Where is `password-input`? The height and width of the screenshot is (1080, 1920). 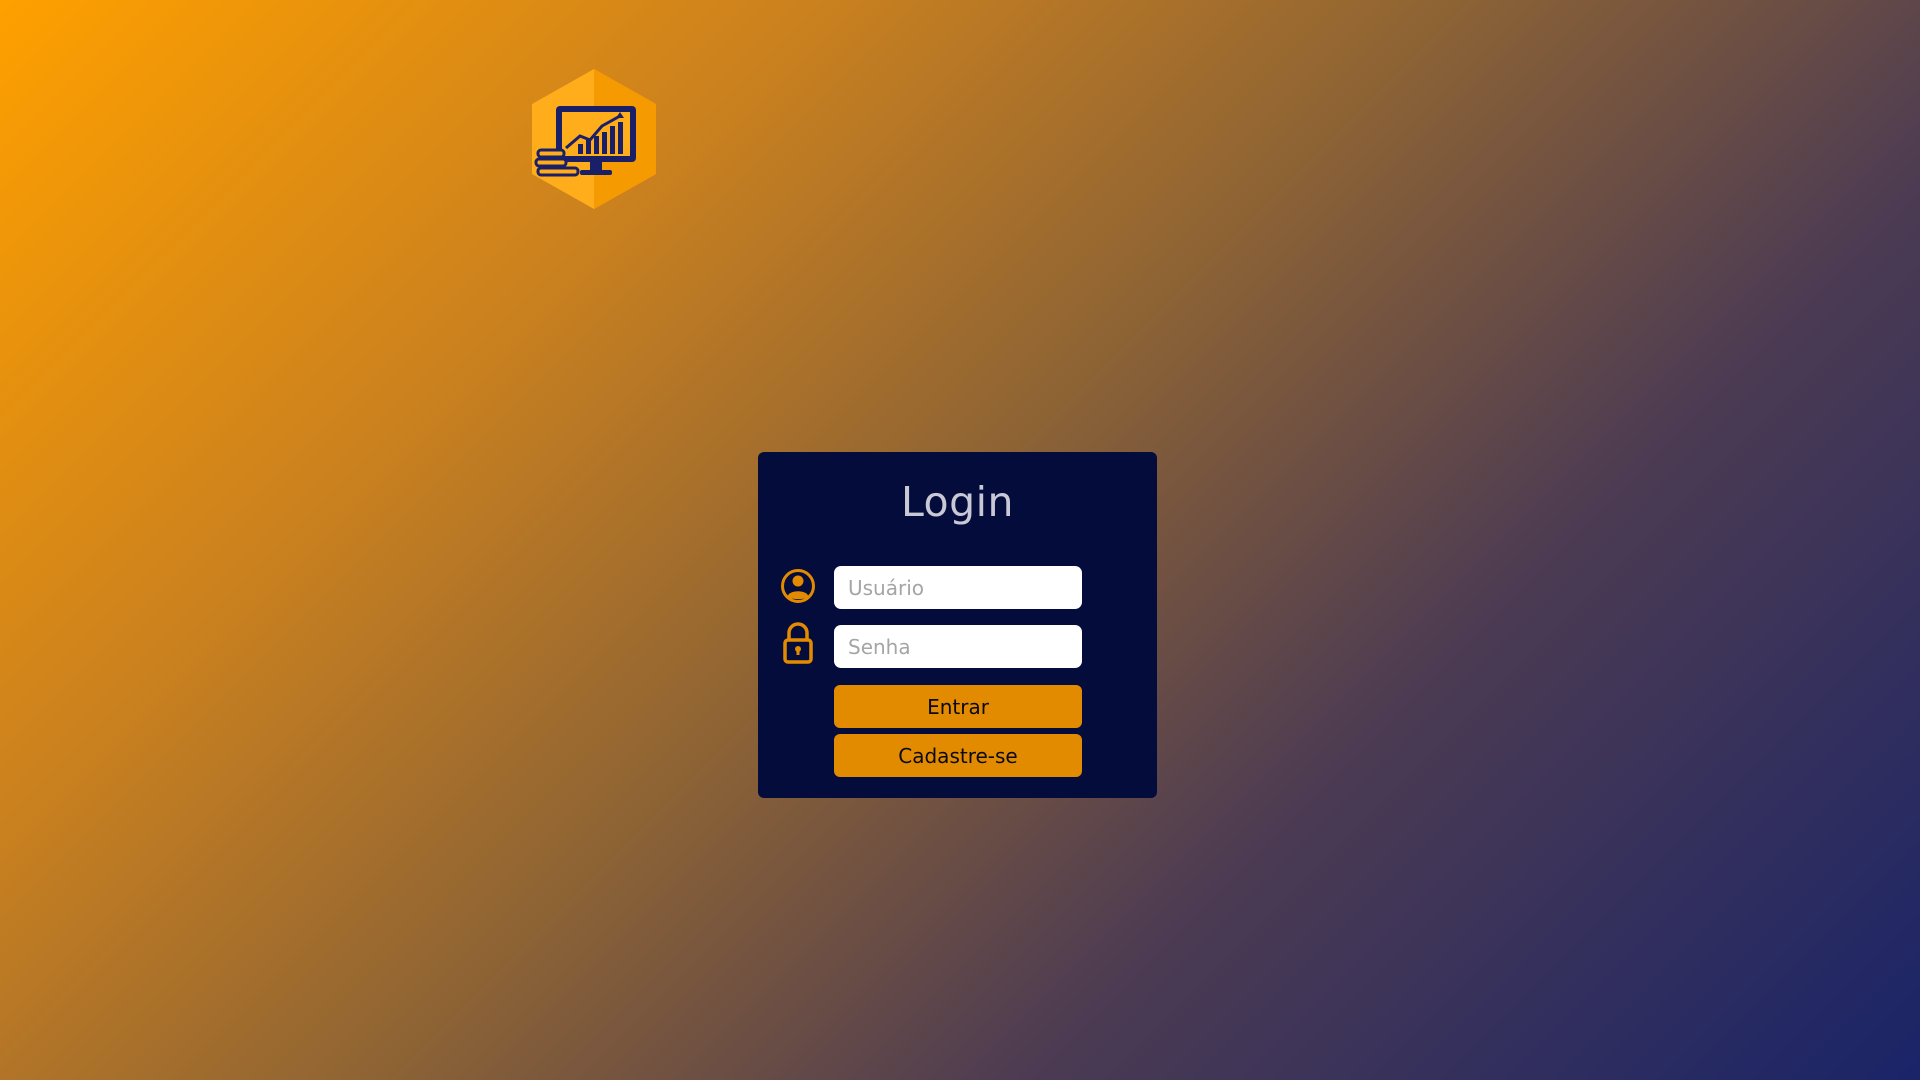 password-input is located at coordinates (958, 646).